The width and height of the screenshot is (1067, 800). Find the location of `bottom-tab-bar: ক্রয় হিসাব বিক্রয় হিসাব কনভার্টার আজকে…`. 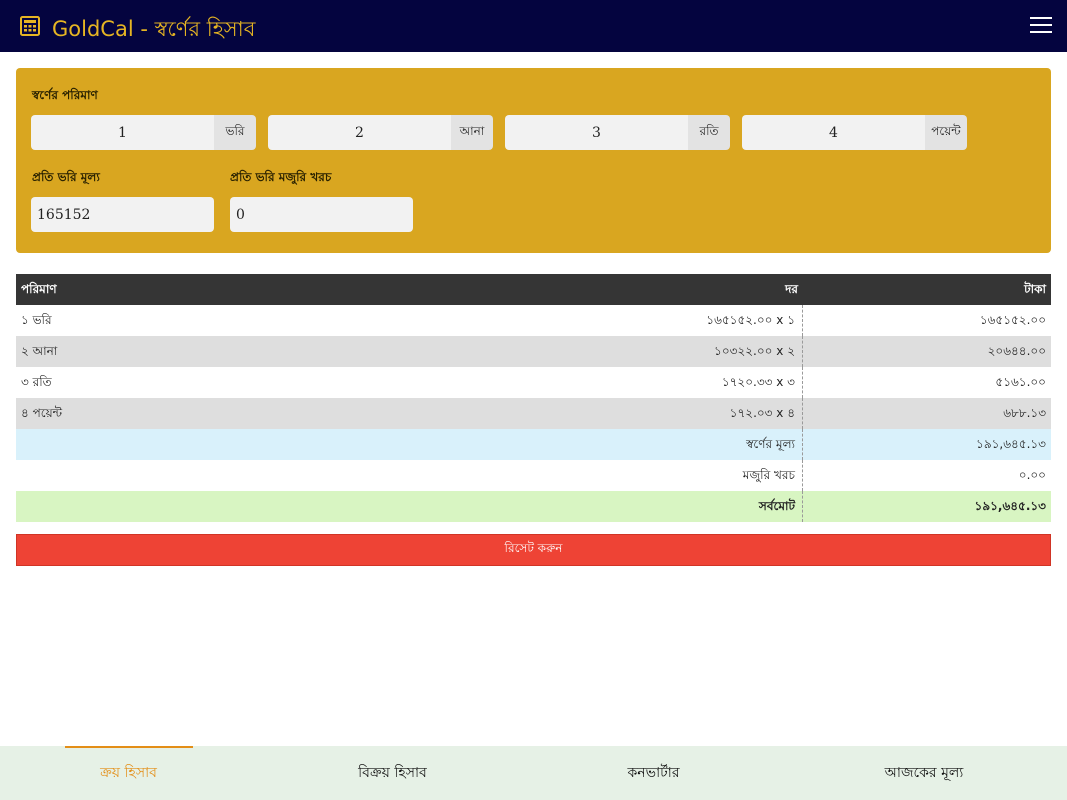

bottom-tab-bar: ক্রয় হিসাব বিক্রয় হিসাব কনভার্টার আজকে… is located at coordinates (533, 773).